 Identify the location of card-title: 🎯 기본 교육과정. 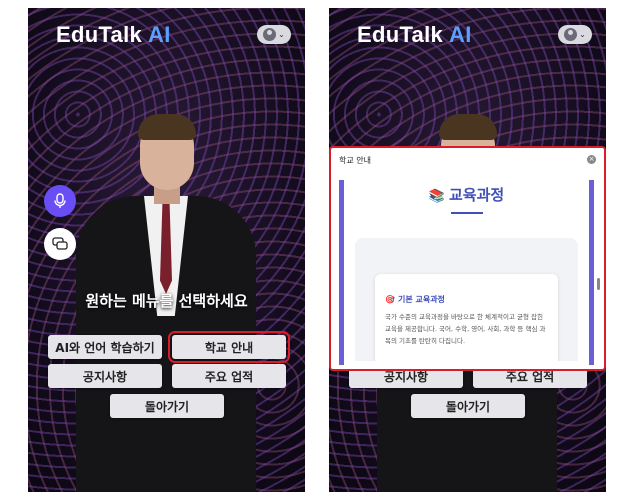
(415, 299).